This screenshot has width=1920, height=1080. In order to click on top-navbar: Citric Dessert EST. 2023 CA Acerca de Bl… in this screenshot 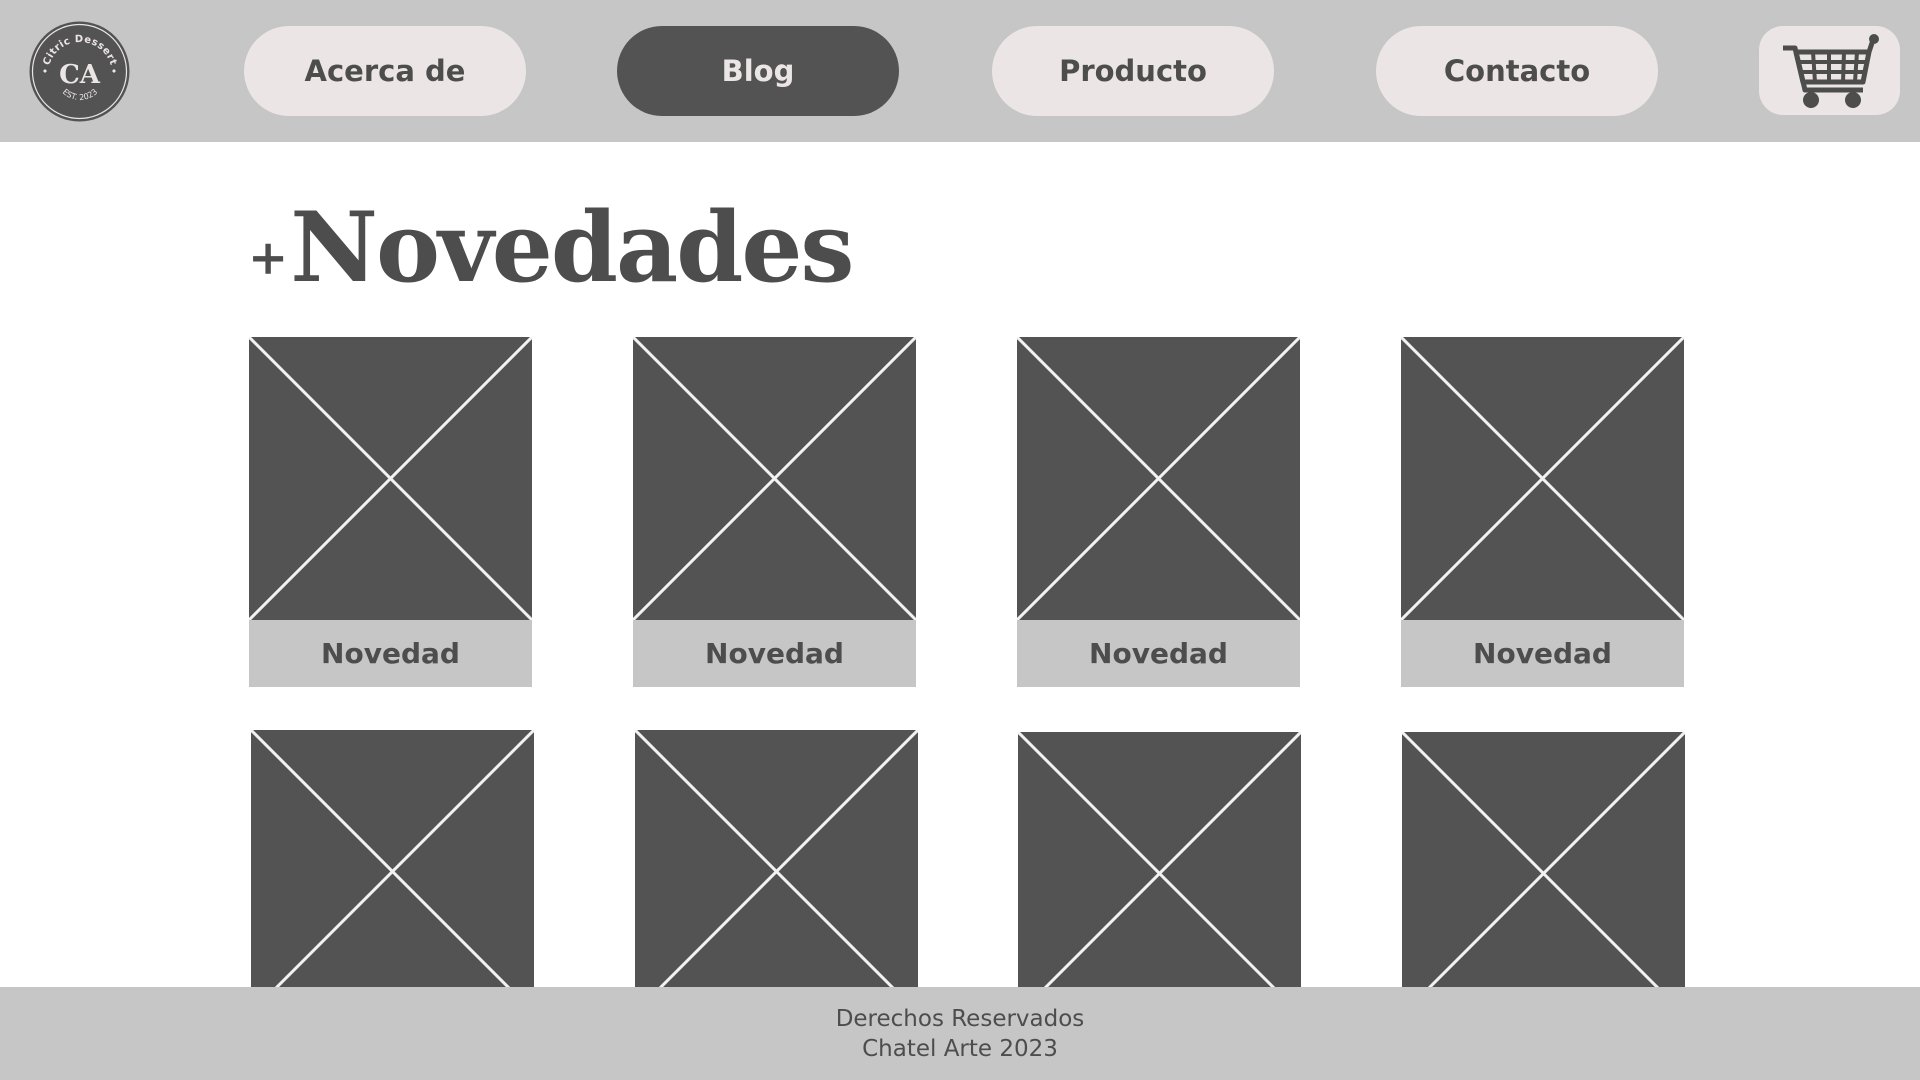, I will do `click(960, 71)`.